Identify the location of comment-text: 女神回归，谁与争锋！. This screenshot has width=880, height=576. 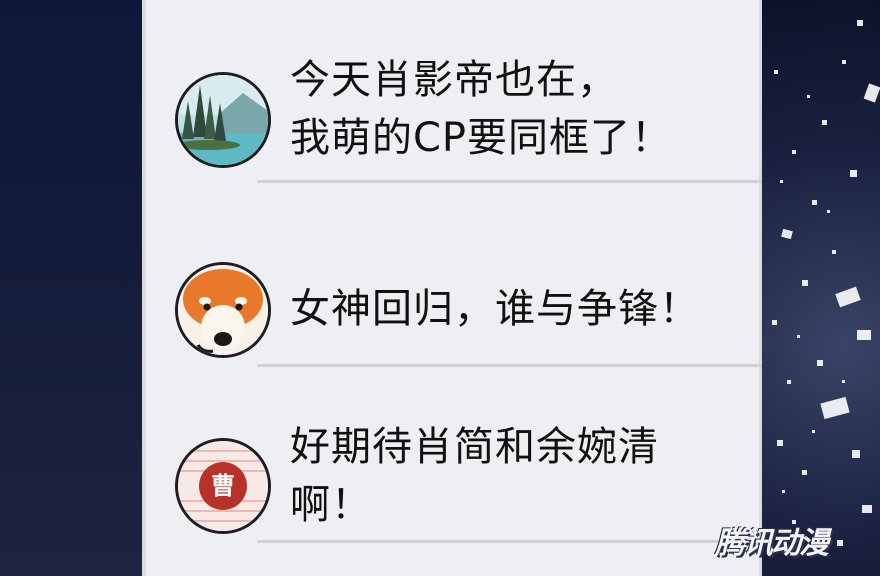
(495, 309).